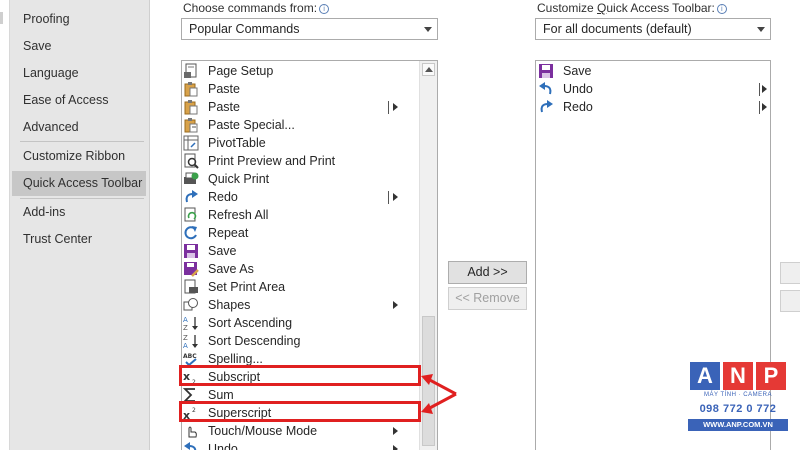 The width and height of the screenshot is (800, 450). Describe the element at coordinates (250, 323) in the screenshot. I see `command-item-label: Sort Ascending` at that location.